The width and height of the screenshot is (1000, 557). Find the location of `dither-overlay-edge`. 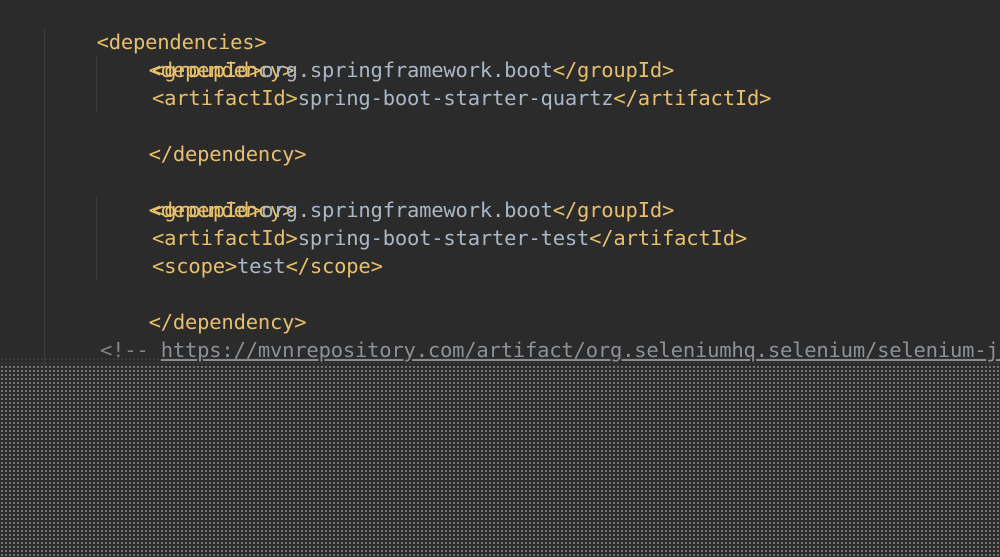

dither-overlay-edge is located at coordinates (500, 361).